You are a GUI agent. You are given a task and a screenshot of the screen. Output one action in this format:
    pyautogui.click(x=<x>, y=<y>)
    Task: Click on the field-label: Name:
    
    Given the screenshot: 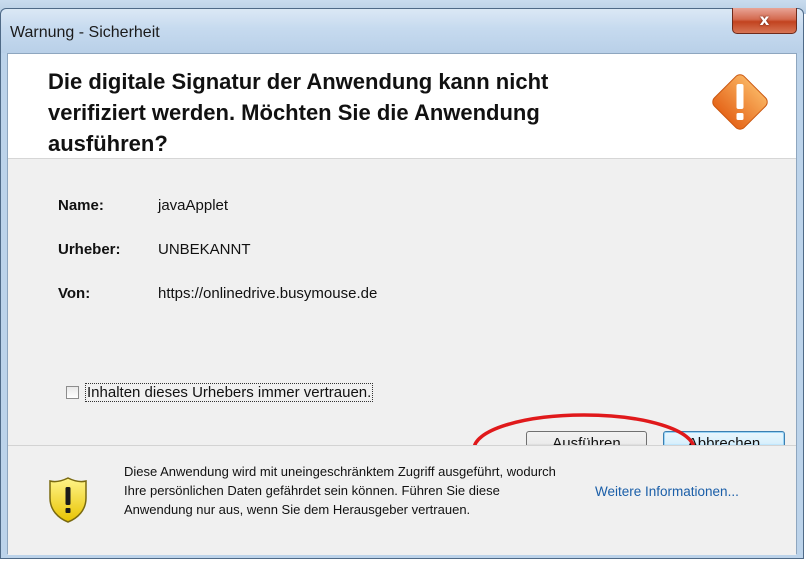 What is the action you would take?
    pyautogui.click(x=81, y=205)
    